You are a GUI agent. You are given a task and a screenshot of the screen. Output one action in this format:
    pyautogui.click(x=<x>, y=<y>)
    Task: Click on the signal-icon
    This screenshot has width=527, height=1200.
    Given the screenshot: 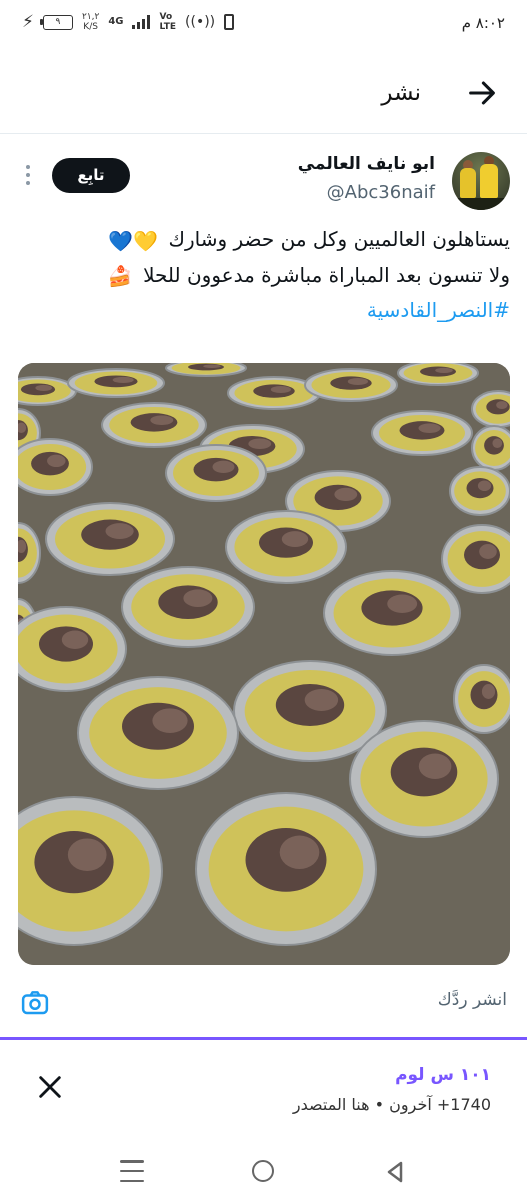 What is the action you would take?
    pyautogui.click(x=141, y=22)
    